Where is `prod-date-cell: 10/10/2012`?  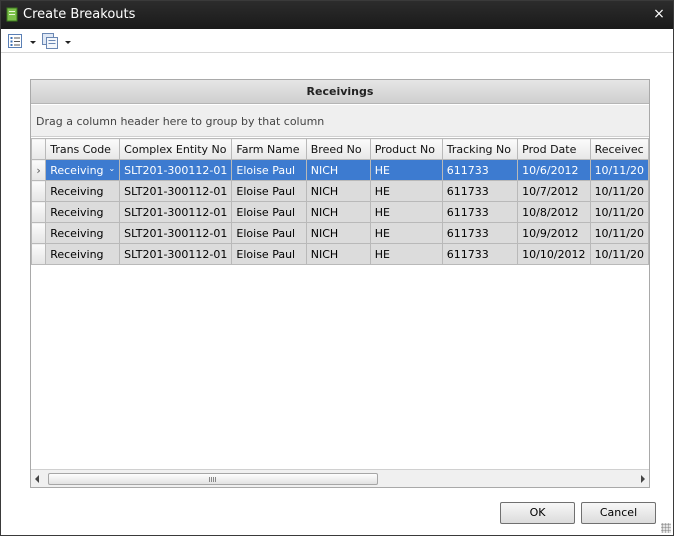 prod-date-cell: 10/10/2012 is located at coordinates (554, 254).